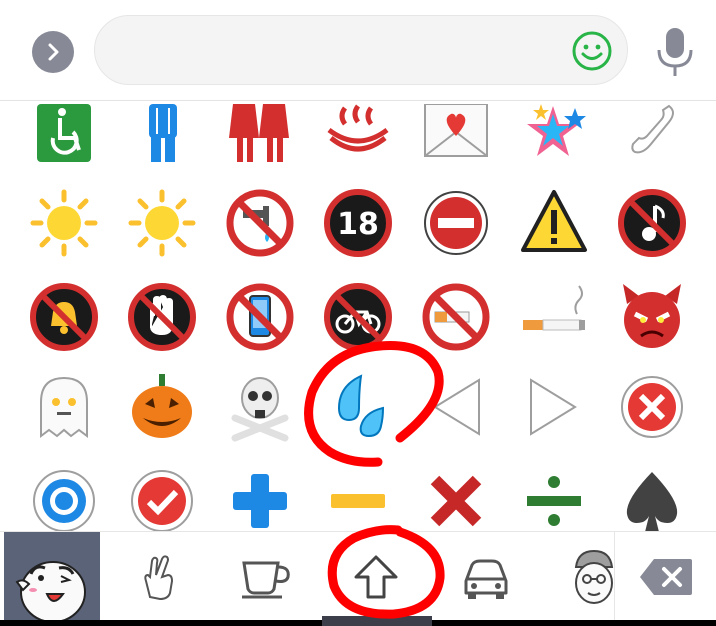  I want to click on play-triangle-emoji, so click(554, 407).